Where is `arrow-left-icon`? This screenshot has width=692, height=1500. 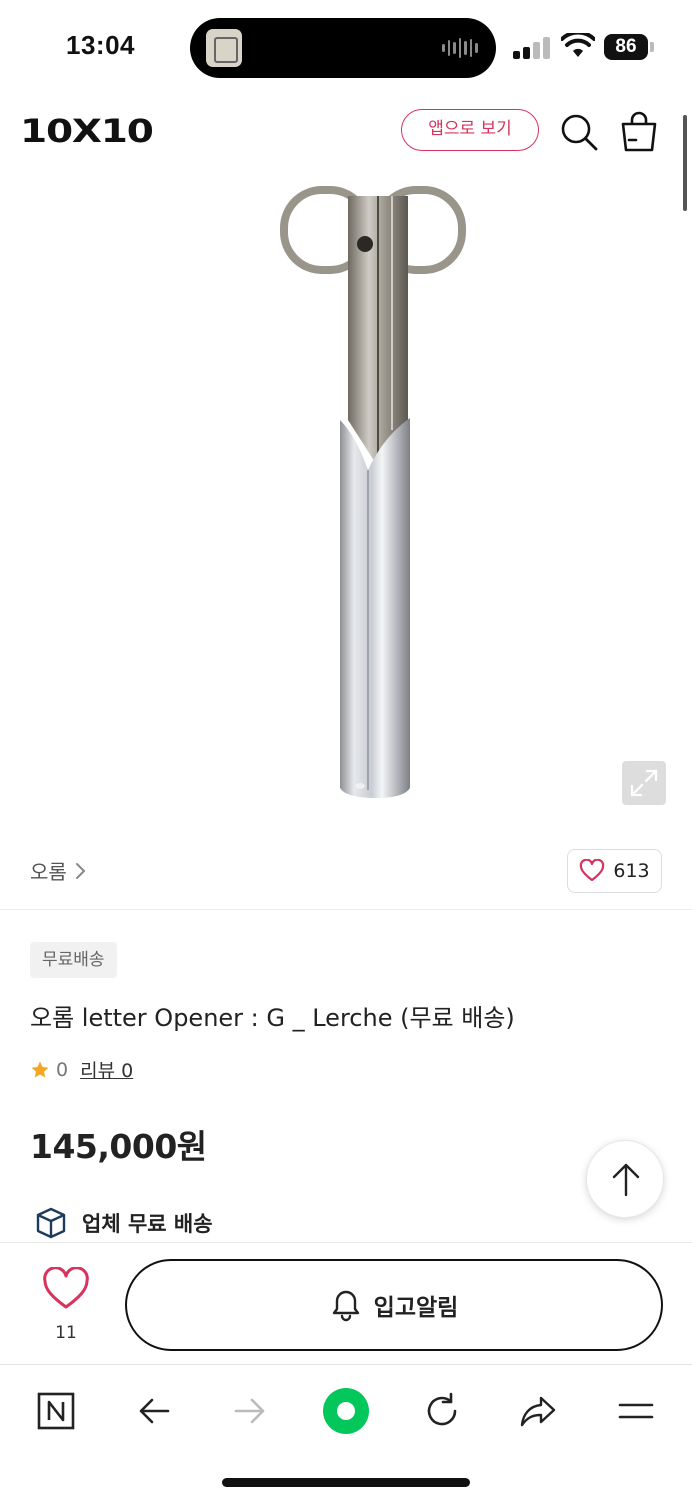
arrow-left-icon is located at coordinates (154, 1411).